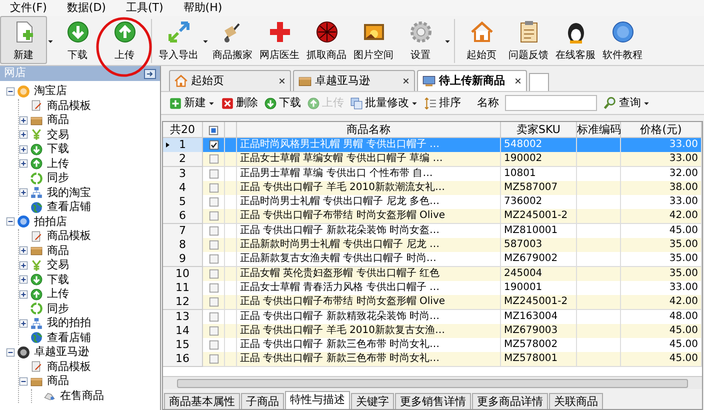 Image resolution: width=704 pixels, height=410 pixels. What do you see at coordinates (150, 73) in the screenshot?
I see `pin-icon` at bounding box center [150, 73].